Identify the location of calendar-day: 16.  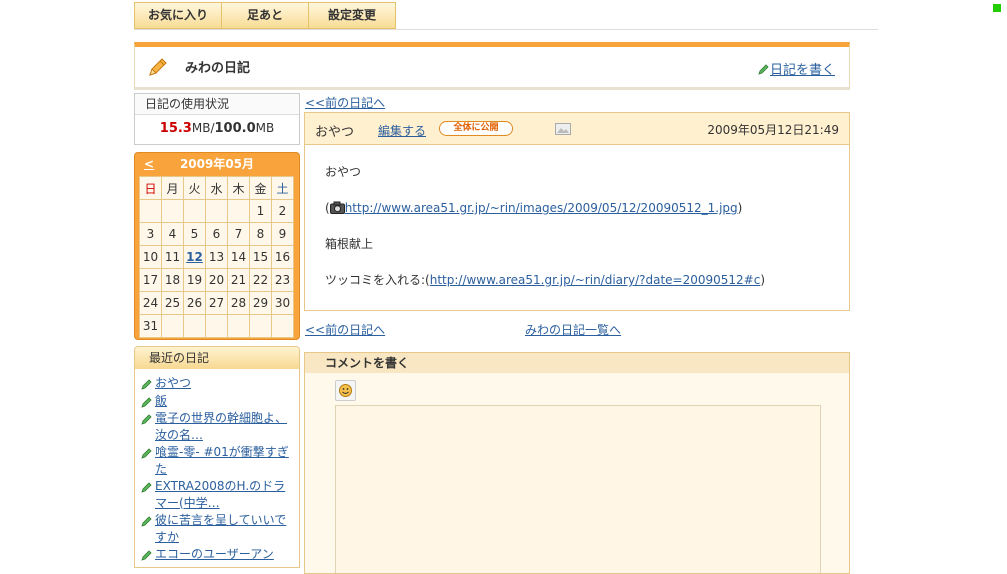
(282, 257).